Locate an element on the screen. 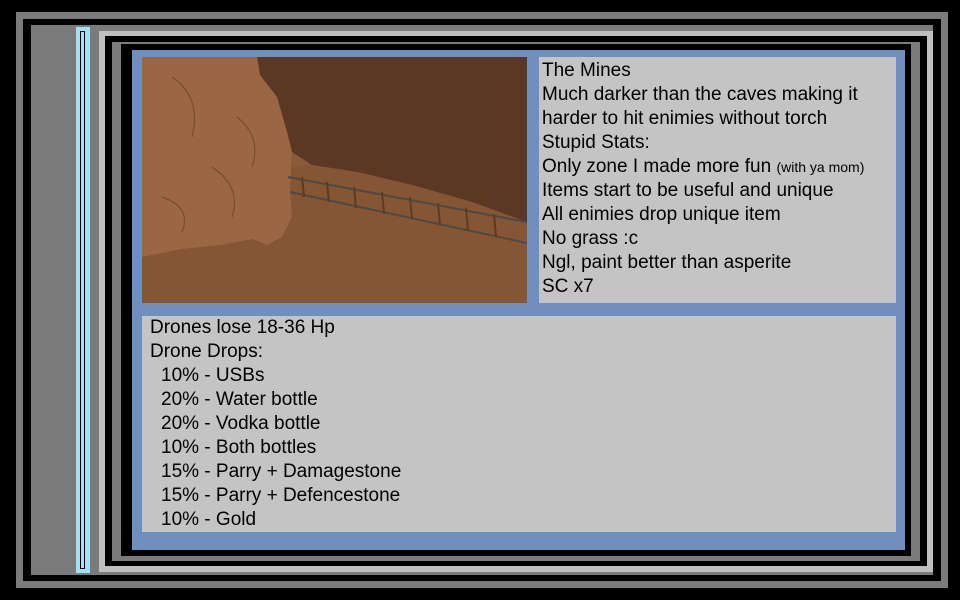 The height and width of the screenshot is (600, 960). zone-description-line: harder to hit enimies without torch is located at coordinates (685, 118).